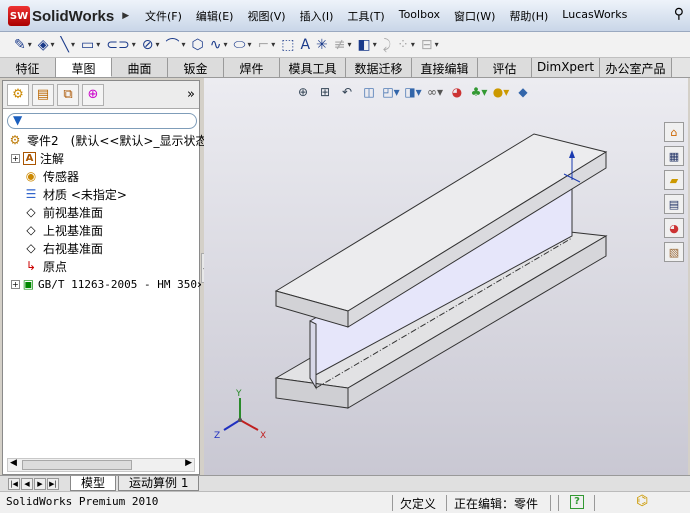 The height and width of the screenshot is (513, 690). I want to click on tab-features: 特征, so click(28, 67).